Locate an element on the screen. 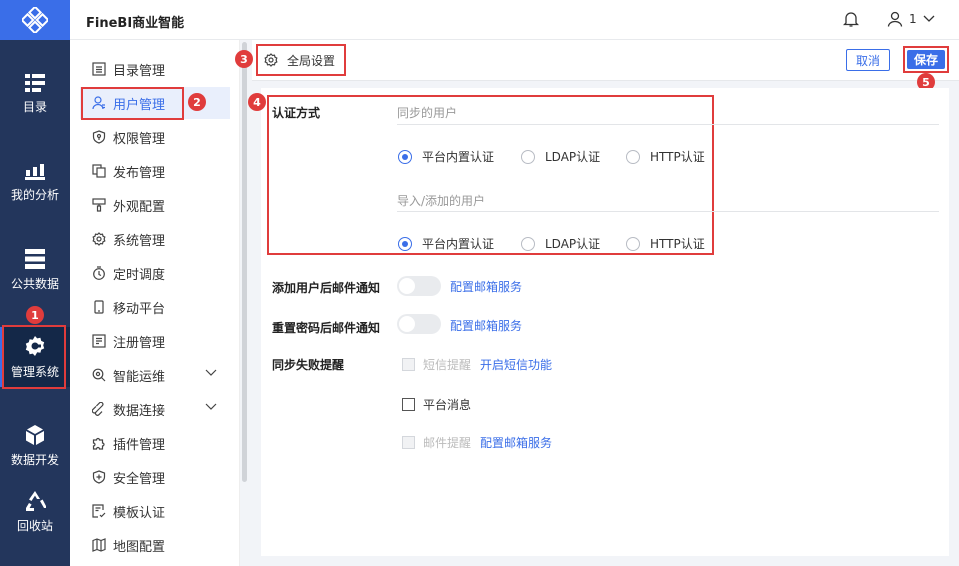 Image resolution: width=959 pixels, height=566 pixels. sidebar-item-appearance: 外观配置 is located at coordinates (155, 205).